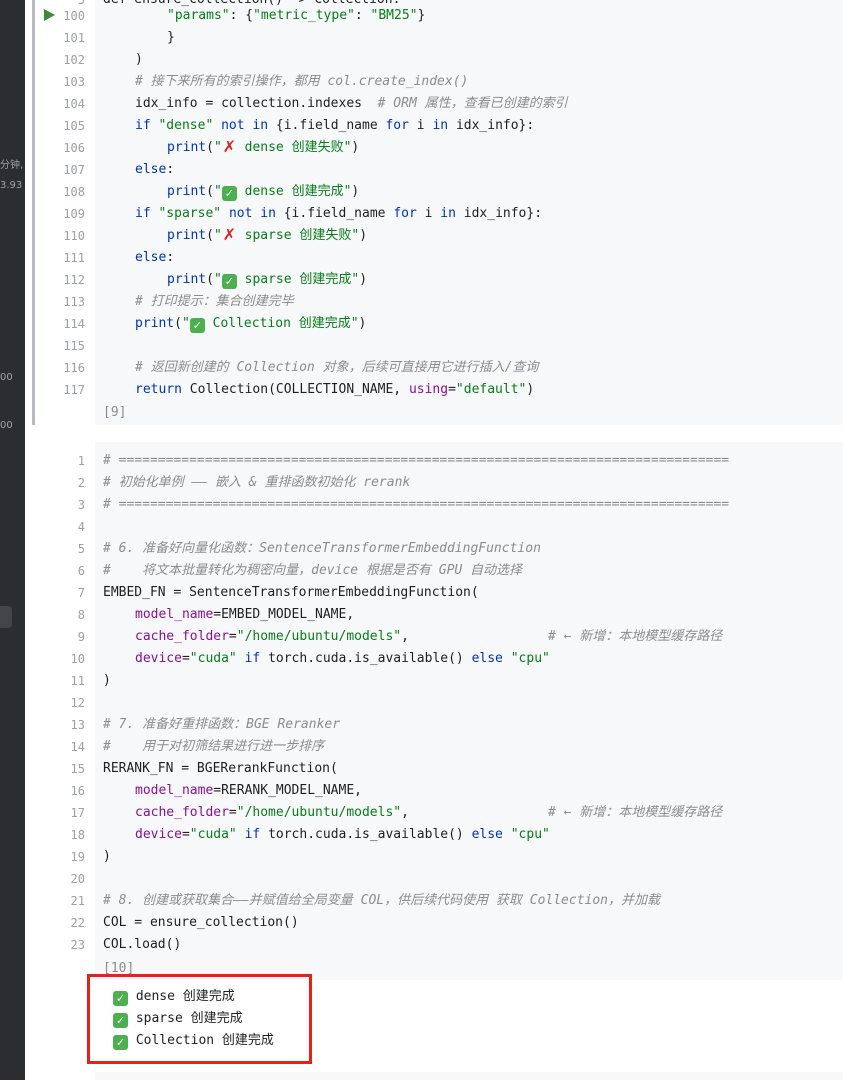 This screenshot has width=843, height=1080. Describe the element at coordinates (81, 461) in the screenshot. I see `line-number: 1` at that location.